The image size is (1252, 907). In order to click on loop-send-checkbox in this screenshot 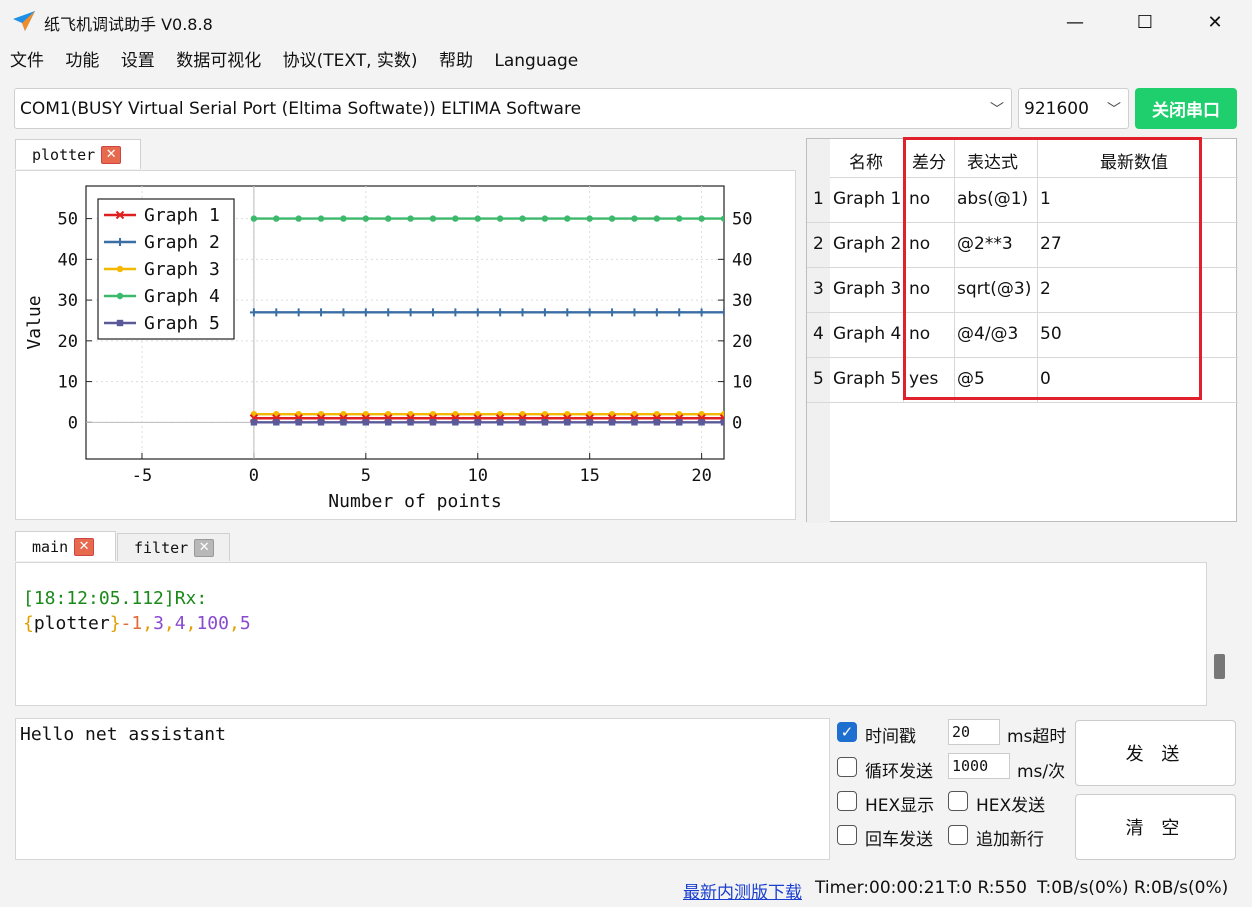, I will do `click(847, 767)`.